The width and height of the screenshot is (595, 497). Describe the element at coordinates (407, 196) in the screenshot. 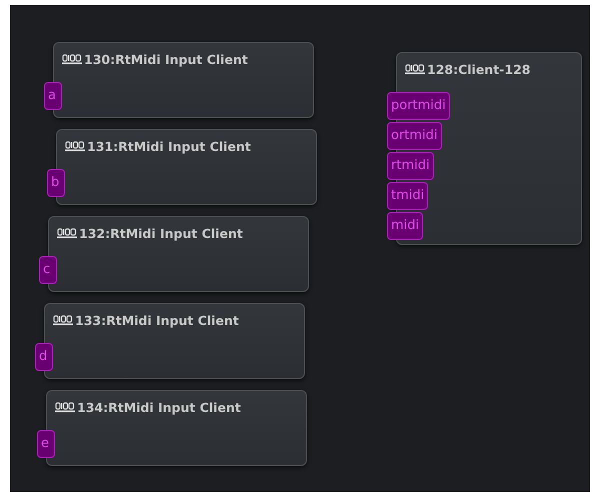

I see `port: tmidi` at that location.